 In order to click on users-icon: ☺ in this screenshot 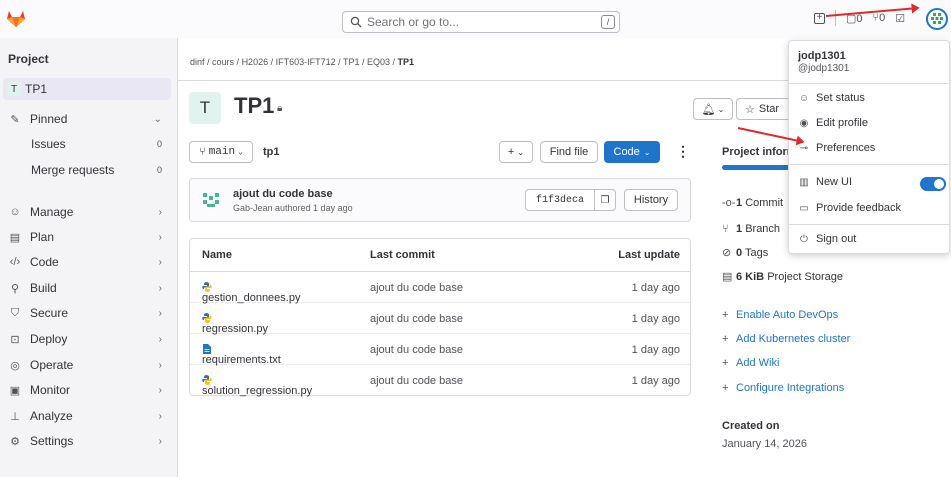, I will do `click(15, 212)`.